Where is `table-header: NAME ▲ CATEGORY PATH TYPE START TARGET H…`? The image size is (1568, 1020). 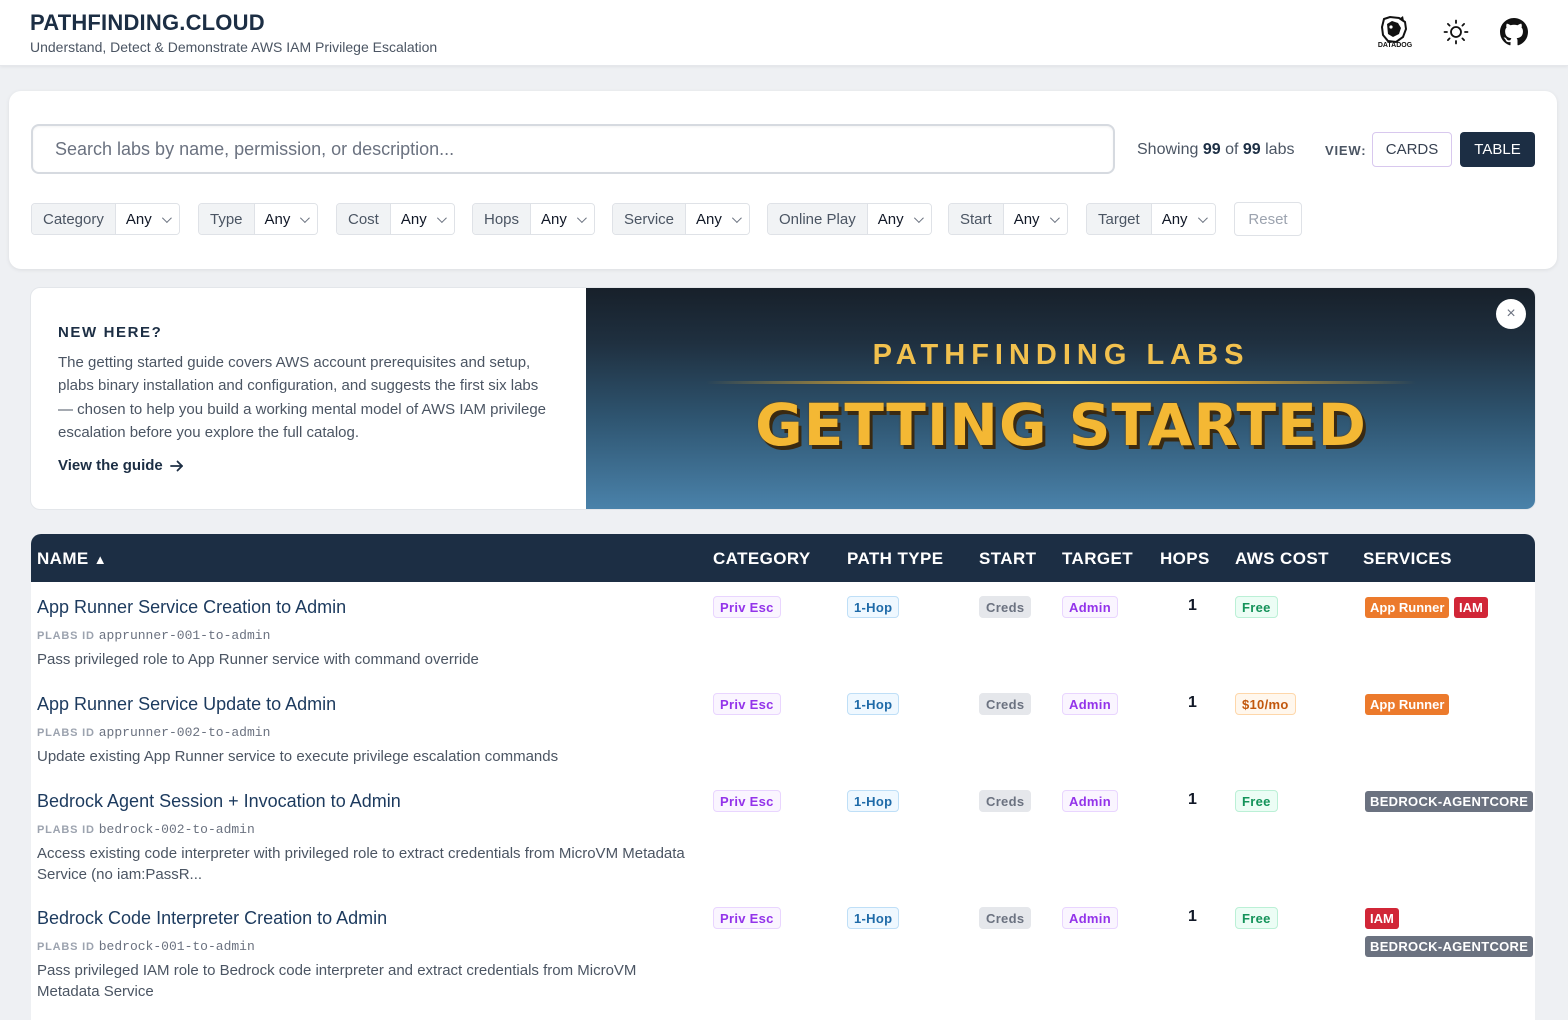
table-header: NAME ▲ CATEGORY PATH TYPE START TARGET H… is located at coordinates (783, 558).